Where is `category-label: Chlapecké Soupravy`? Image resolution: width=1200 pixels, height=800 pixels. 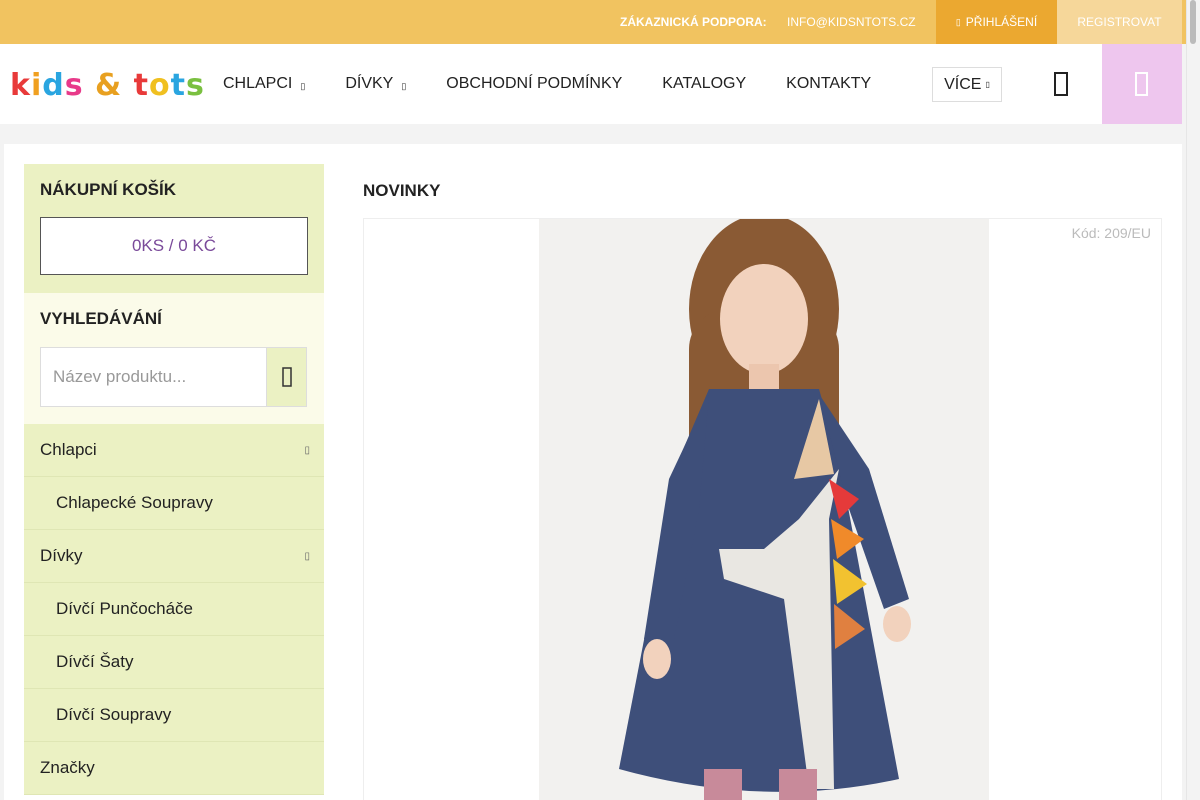
category-label: Chlapecké Soupravy is located at coordinates (134, 502).